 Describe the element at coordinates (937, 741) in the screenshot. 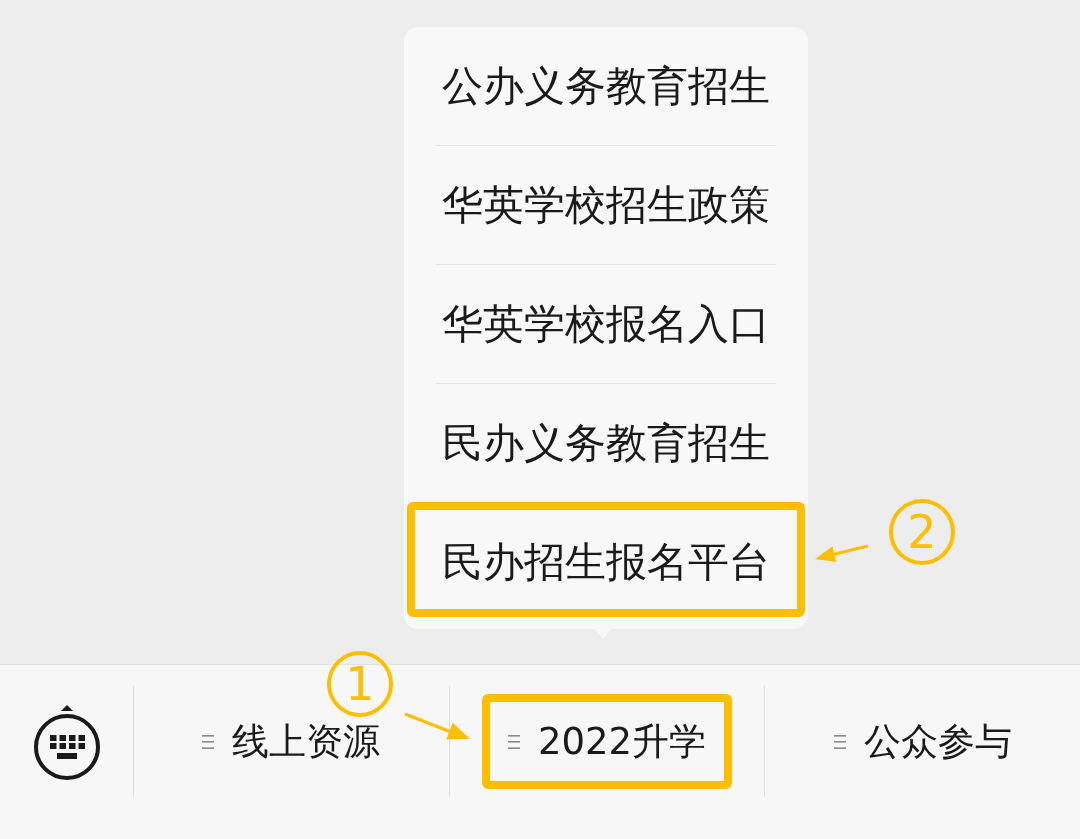

I see `tab-label: 公众参与` at that location.